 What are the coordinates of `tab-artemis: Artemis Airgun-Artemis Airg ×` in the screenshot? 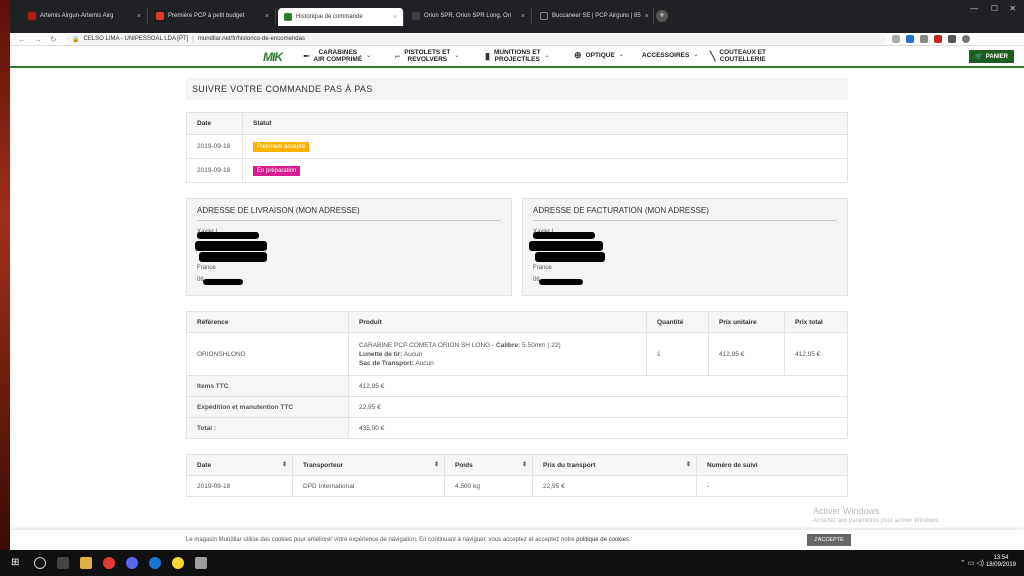 It's located at (85, 16).